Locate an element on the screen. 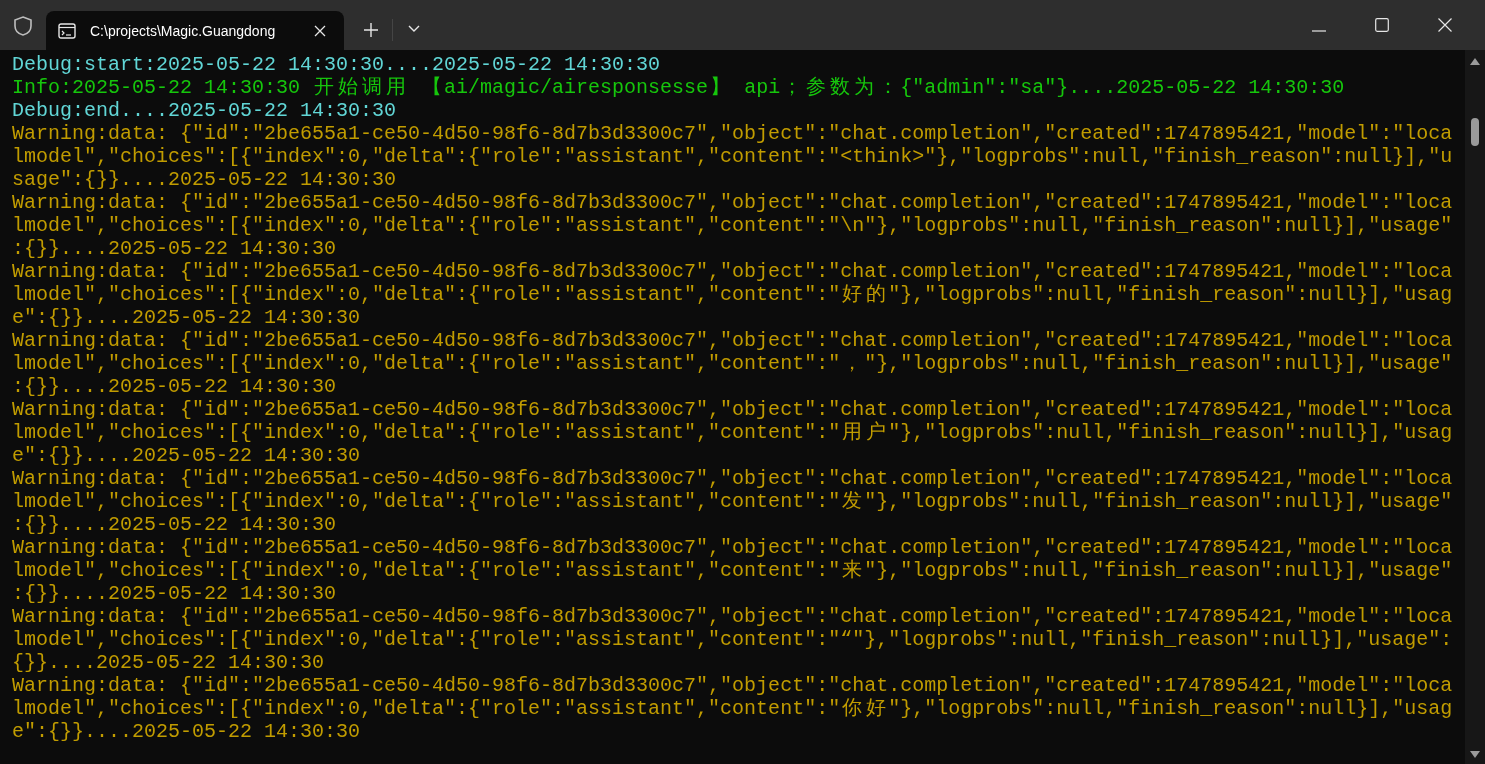  log-entry: Debug:start:2025-05-22 14:30:30....2025-05-22 14:30:30 is located at coordinates (337, 64).